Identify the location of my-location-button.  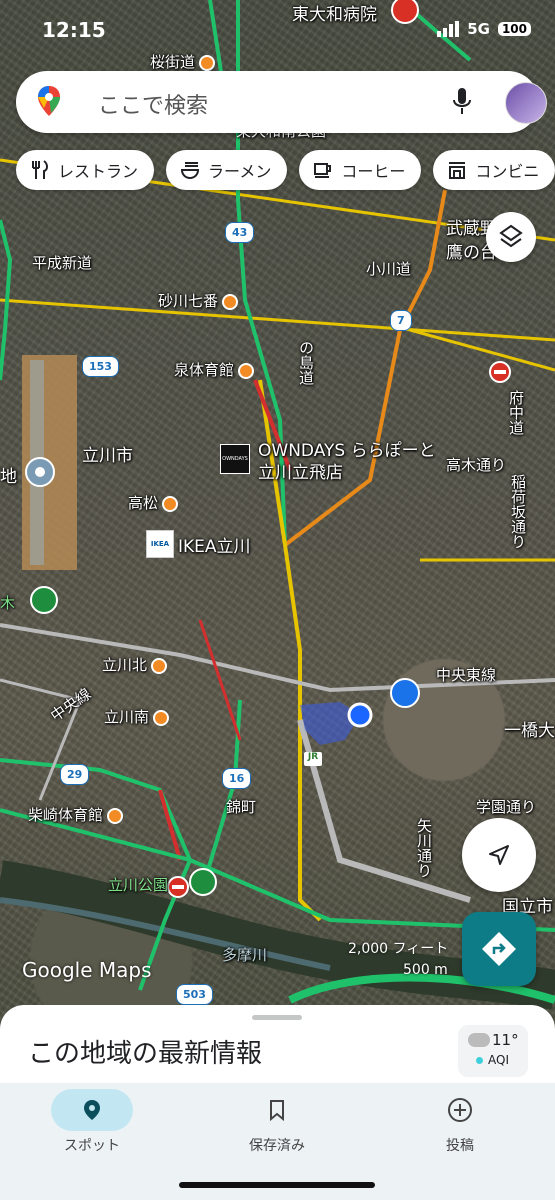
(499, 855).